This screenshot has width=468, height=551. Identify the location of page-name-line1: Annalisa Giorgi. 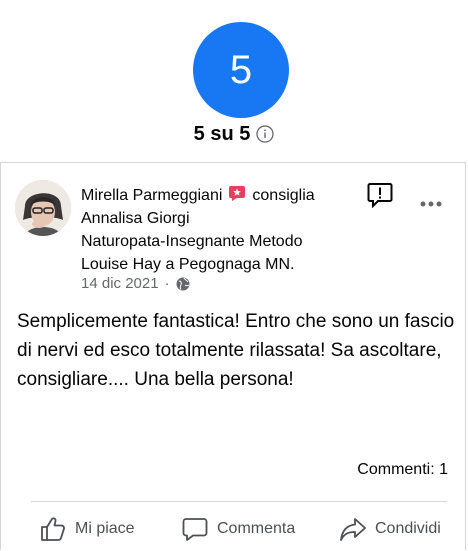
(226, 218).